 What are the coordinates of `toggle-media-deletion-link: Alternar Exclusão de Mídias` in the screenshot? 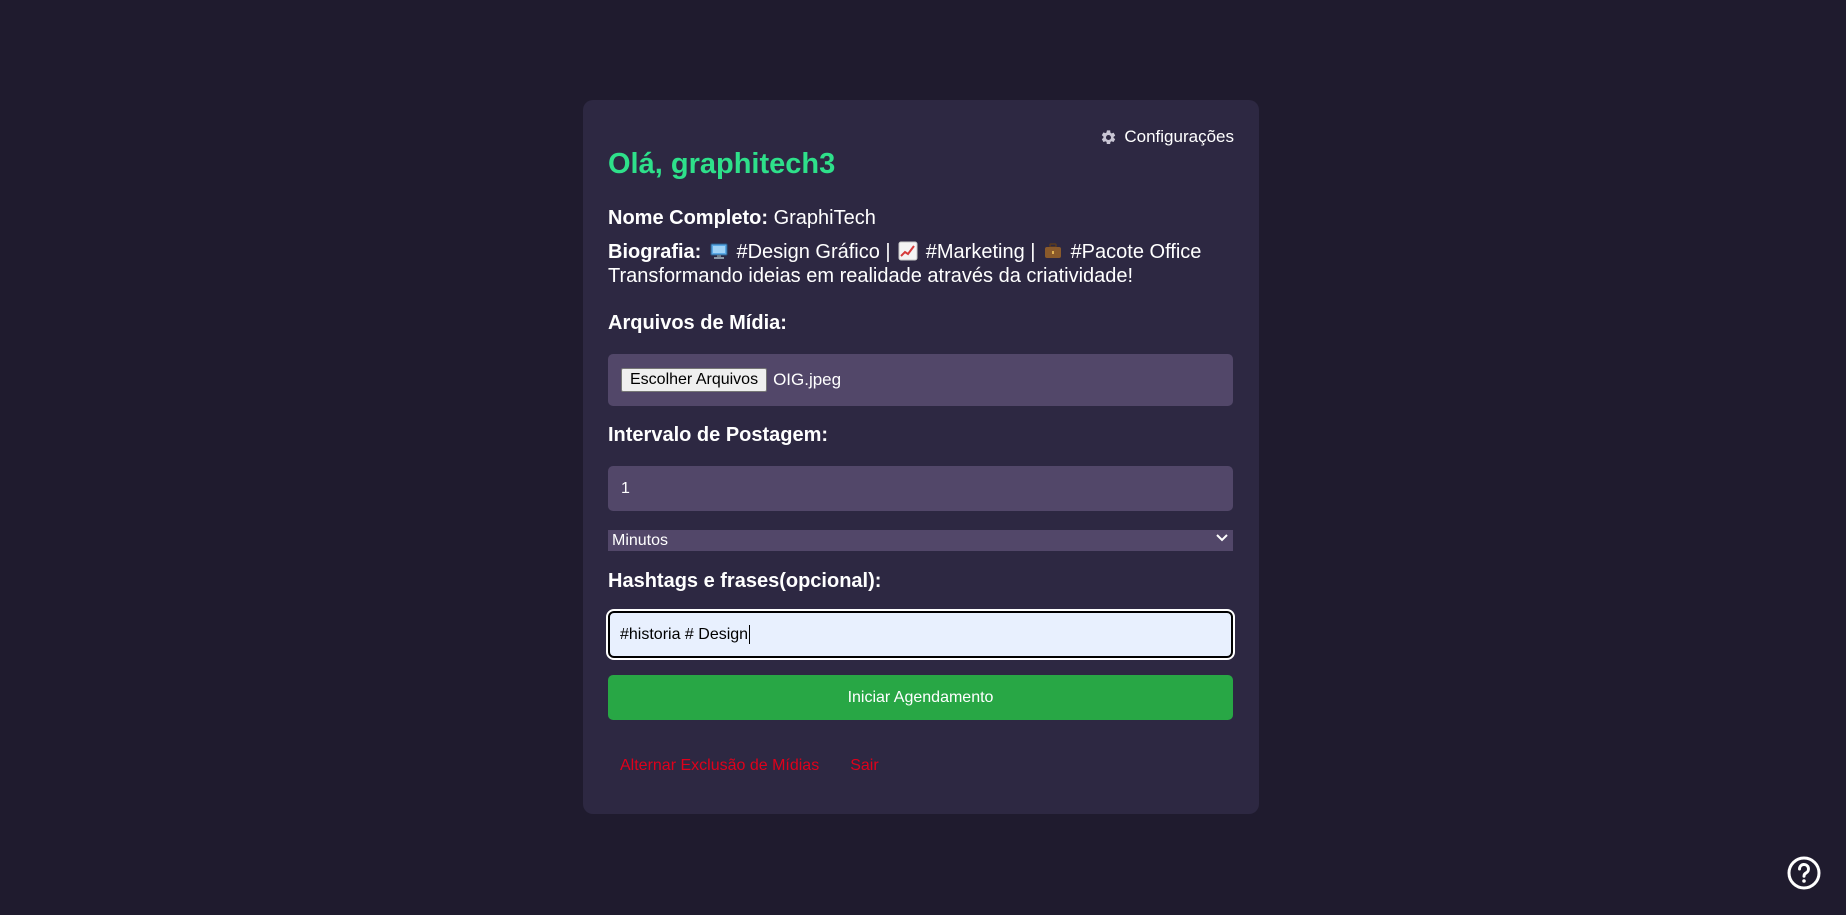 It's located at (719, 766).